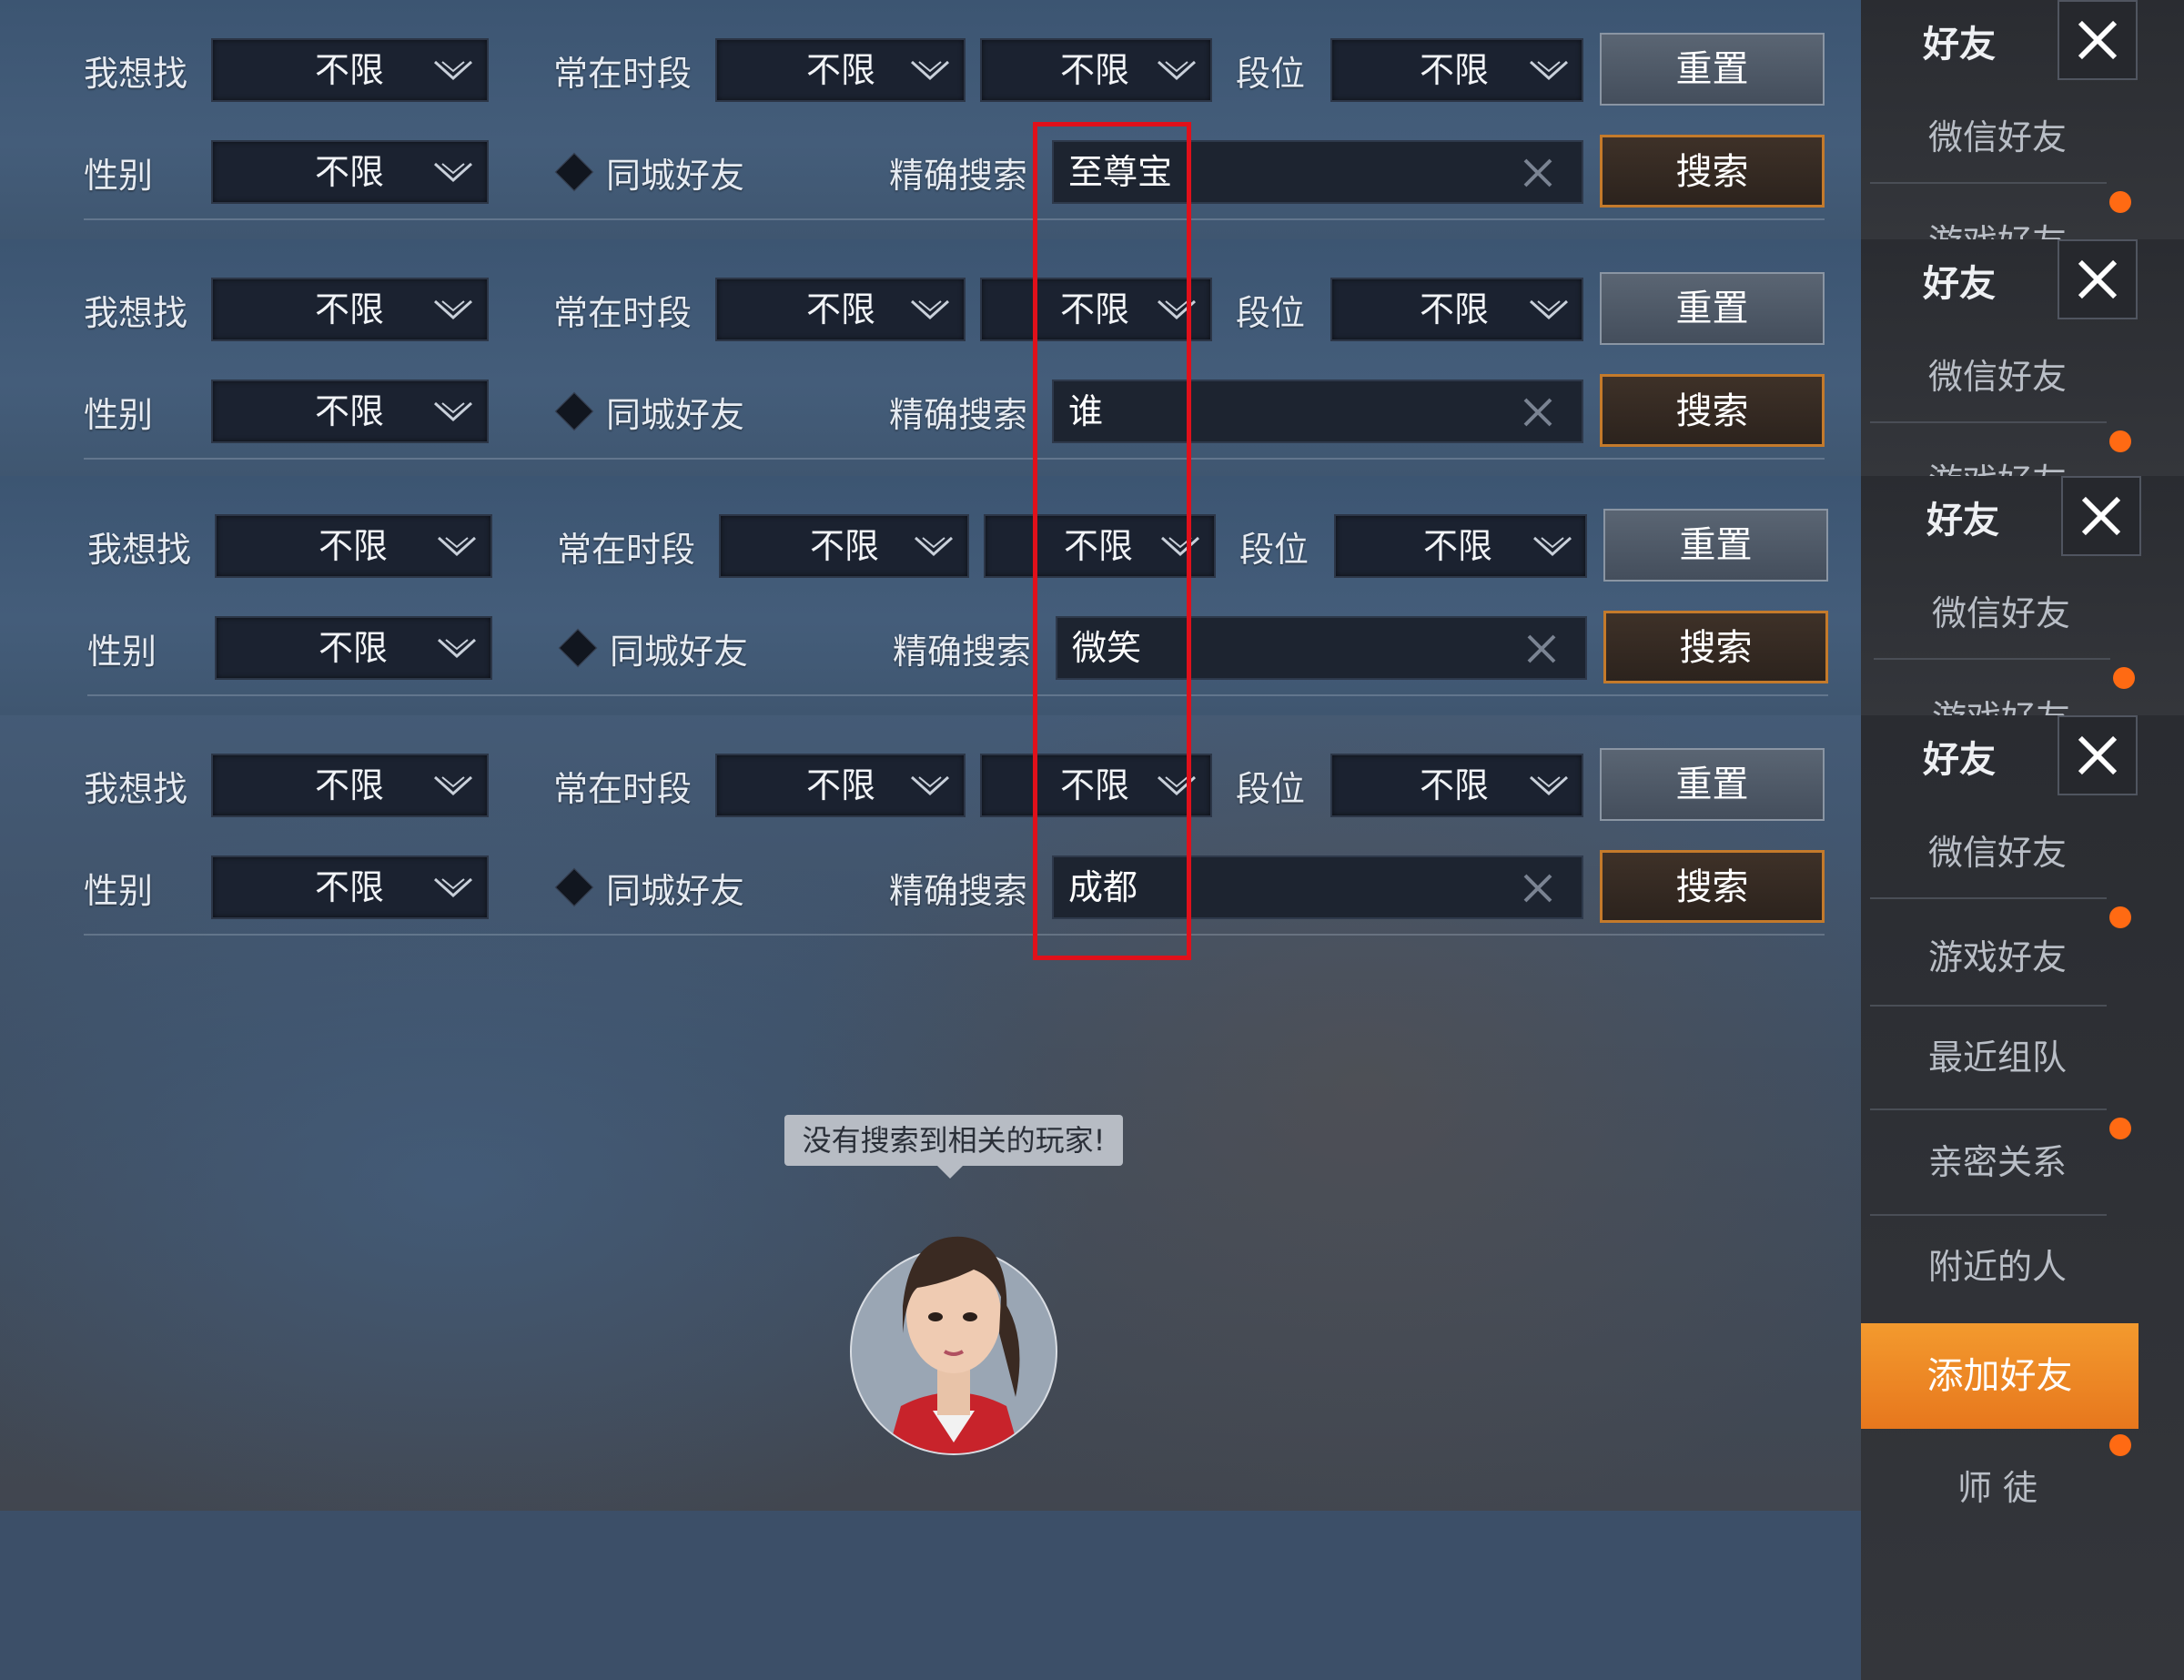  I want to click on empty-message: 没有搜索到相关的玩家!, so click(954, 1147).